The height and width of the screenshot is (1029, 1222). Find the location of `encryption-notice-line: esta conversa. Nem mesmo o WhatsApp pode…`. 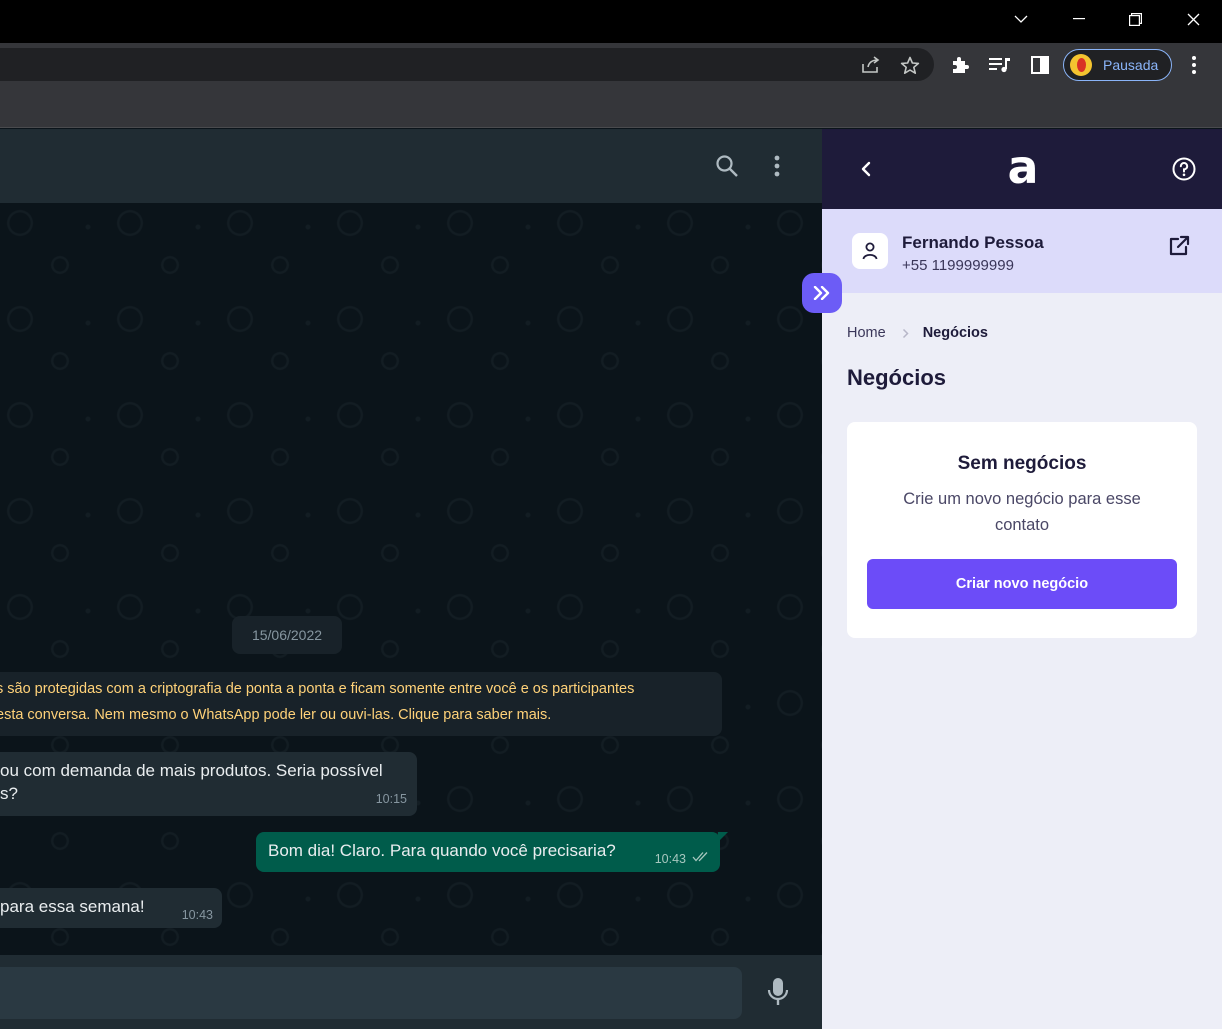

encryption-notice-line: esta conversa. Nem mesmo o WhatsApp pode… is located at coordinates (276, 715).